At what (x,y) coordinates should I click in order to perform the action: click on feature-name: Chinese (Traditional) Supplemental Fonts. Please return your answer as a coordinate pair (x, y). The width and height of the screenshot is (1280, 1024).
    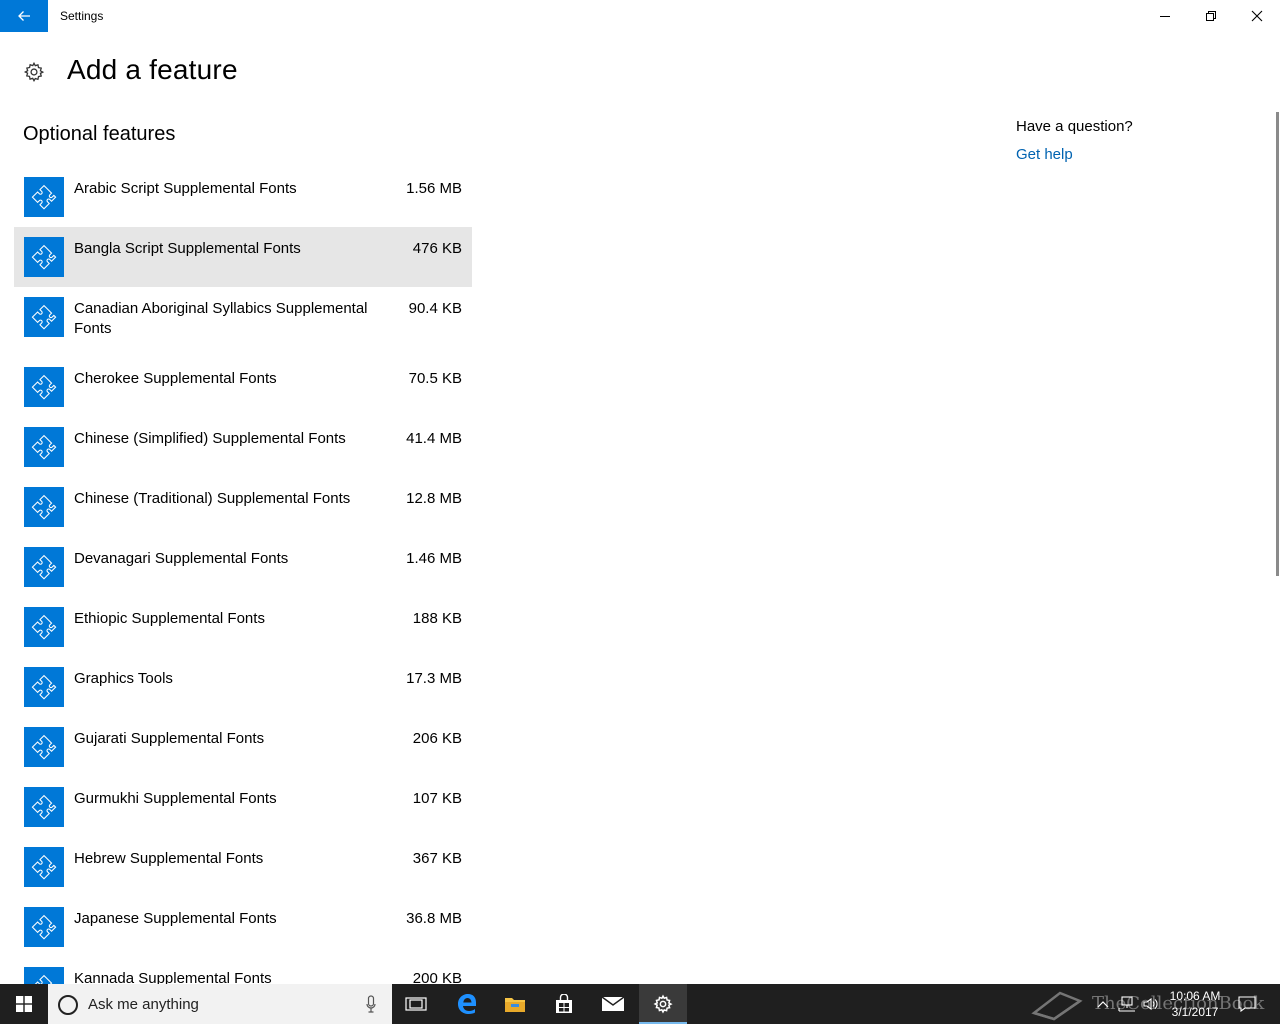
    Looking at the image, I should click on (212, 498).